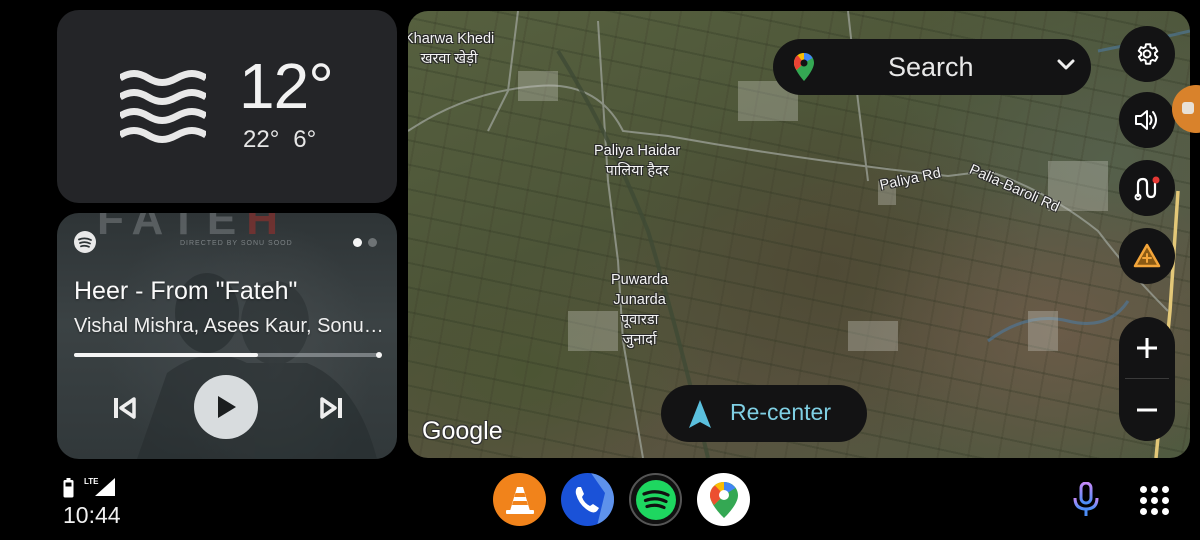 Image resolution: width=1200 pixels, height=540 pixels. Describe the element at coordinates (640, 310) in the screenshot. I see `map-label-puwarda-junarda: Puwarda Junarda पूवारडा जुनार्दा` at that location.